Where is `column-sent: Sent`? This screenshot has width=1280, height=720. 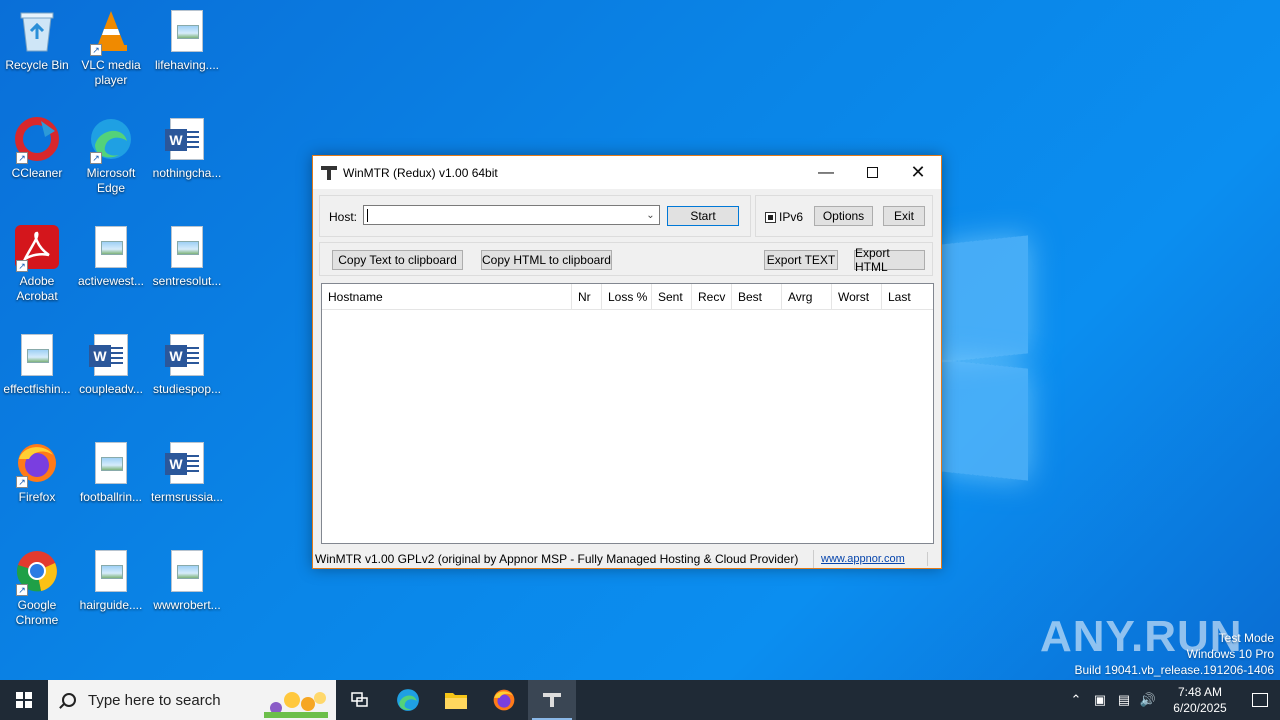 column-sent: Sent is located at coordinates (672, 297).